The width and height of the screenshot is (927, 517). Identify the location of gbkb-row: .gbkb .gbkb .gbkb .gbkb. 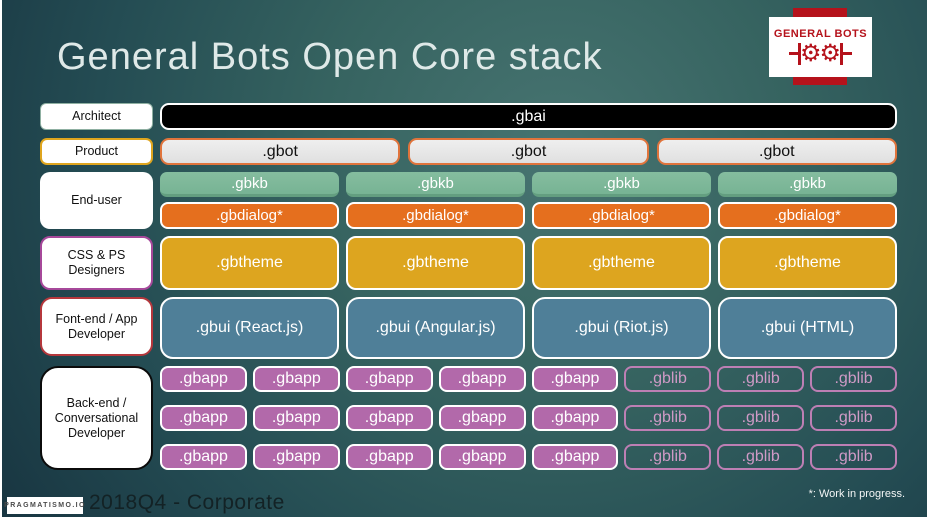
(528, 184).